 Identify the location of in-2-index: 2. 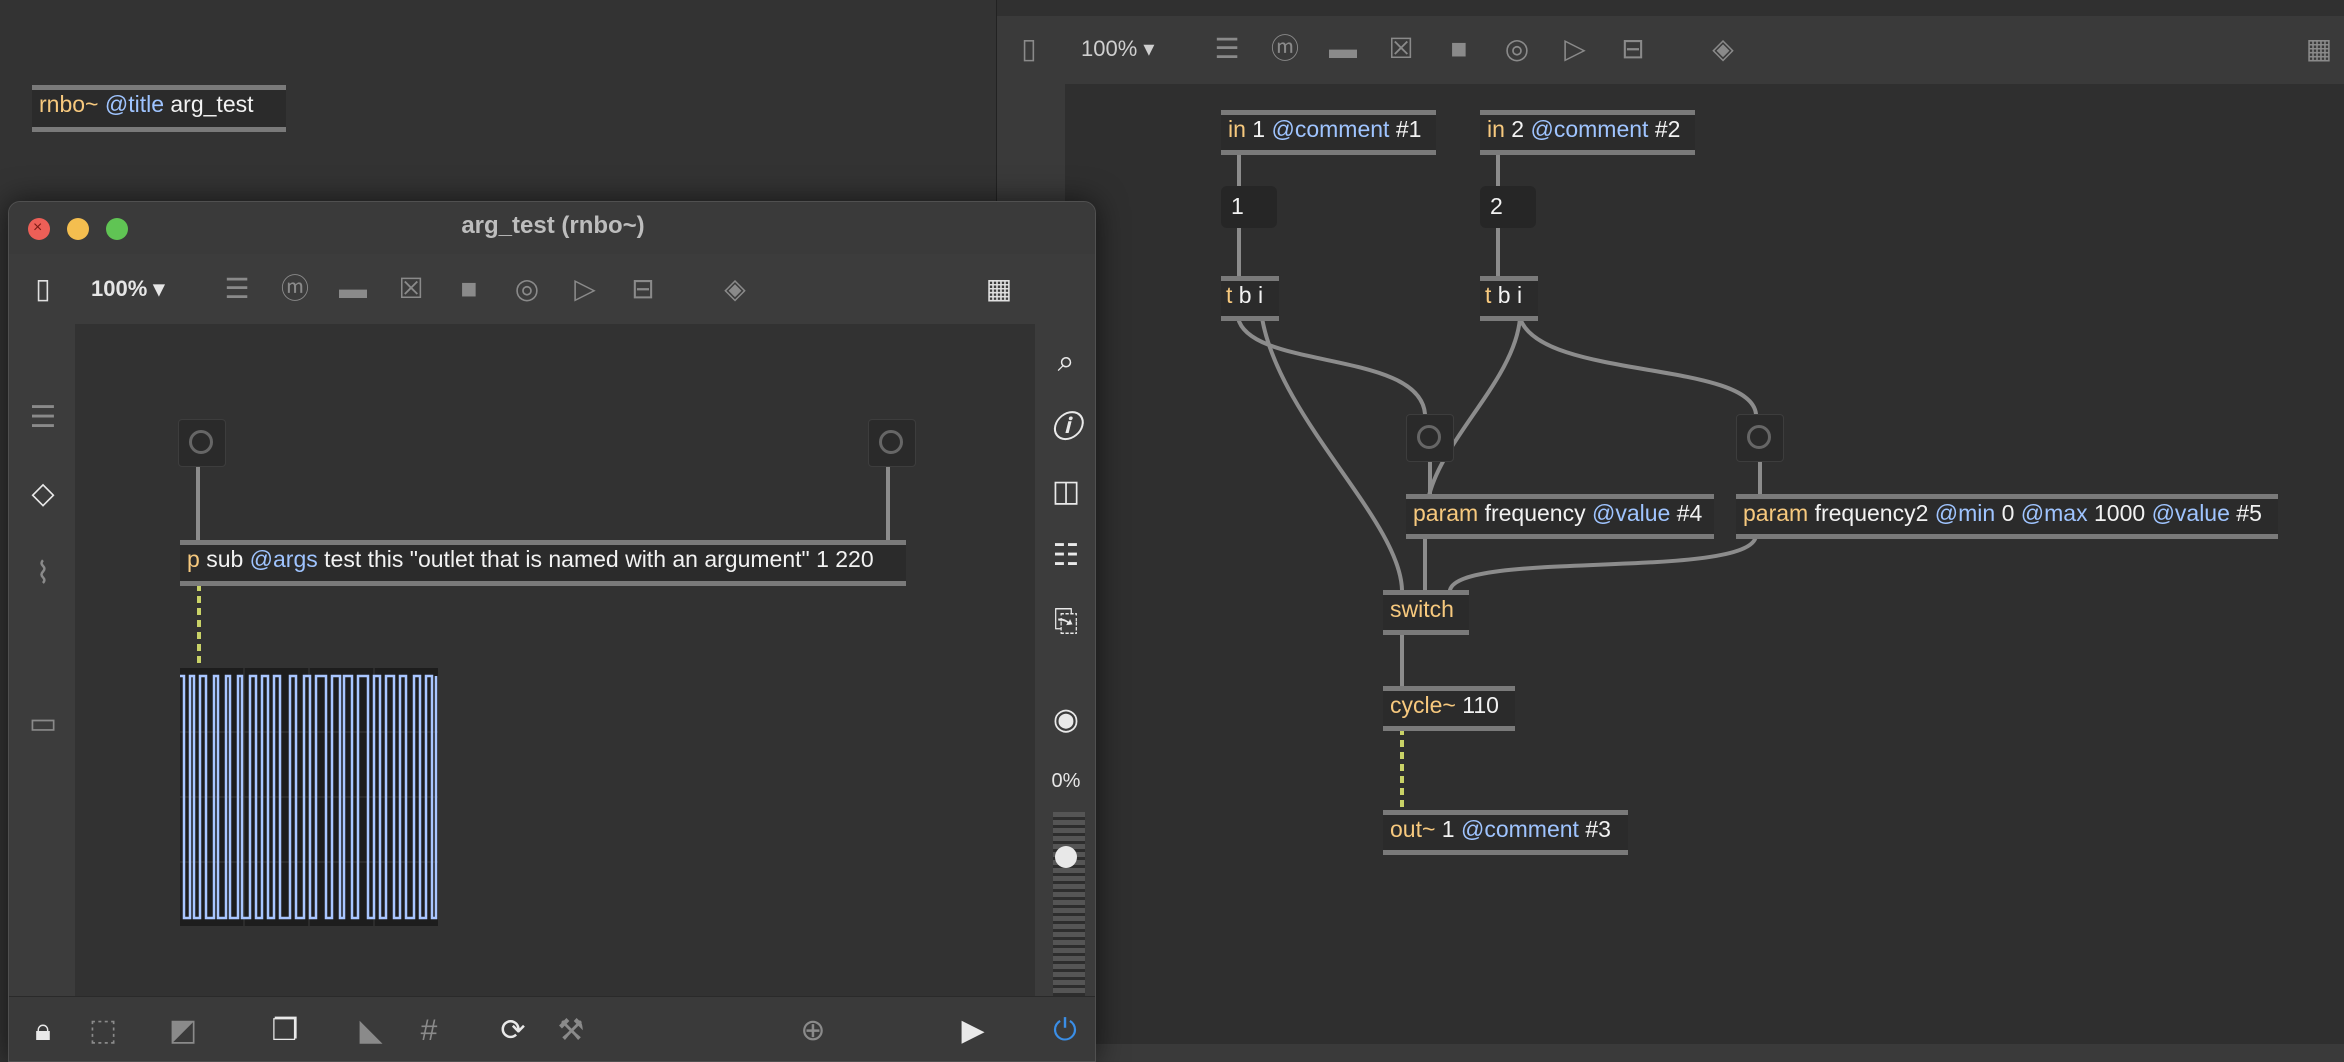
(1518, 129).